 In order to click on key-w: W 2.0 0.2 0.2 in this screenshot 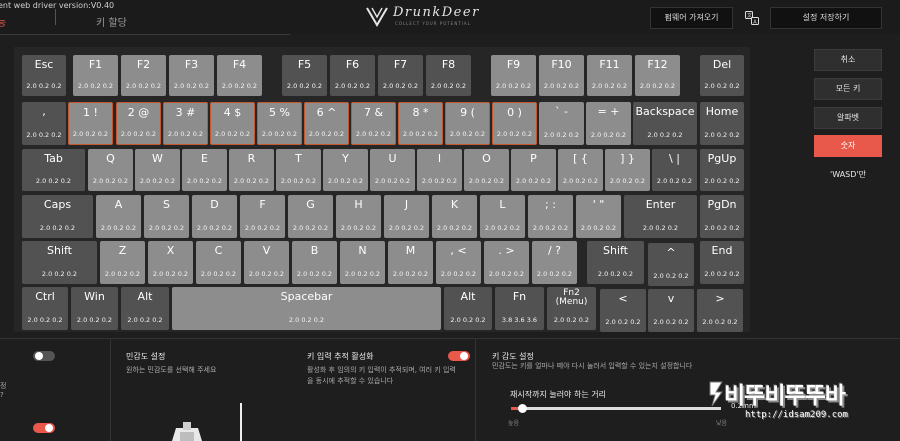, I will do `click(157, 170)`.